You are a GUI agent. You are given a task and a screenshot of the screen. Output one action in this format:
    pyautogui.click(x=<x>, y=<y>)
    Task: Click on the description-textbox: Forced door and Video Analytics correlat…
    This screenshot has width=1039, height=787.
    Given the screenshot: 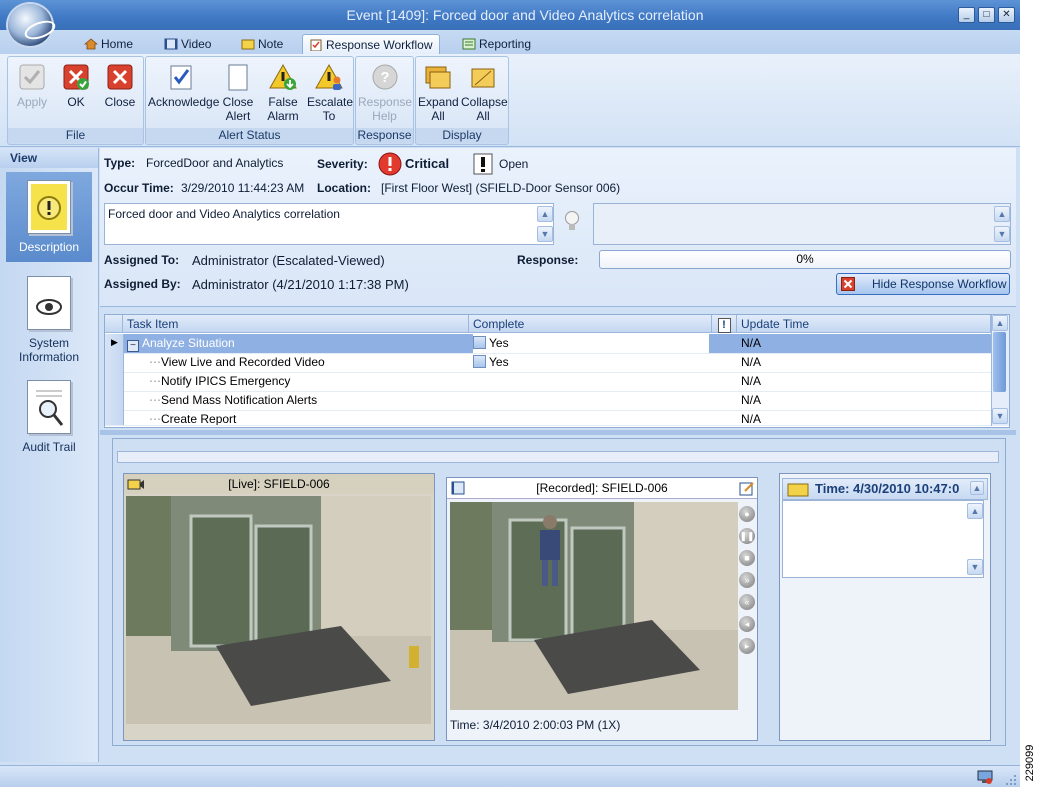 What is the action you would take?
    pyautogui.click(x=329, y=224)
    